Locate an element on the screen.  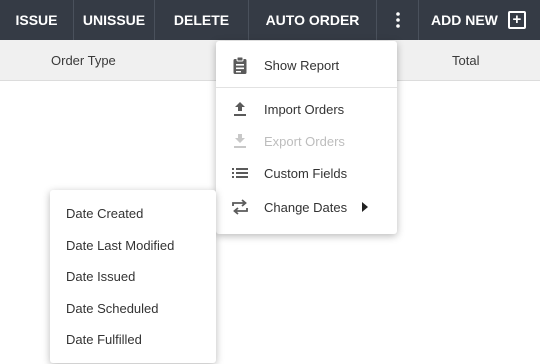
swap-icon is located at coordinates (240, 207).